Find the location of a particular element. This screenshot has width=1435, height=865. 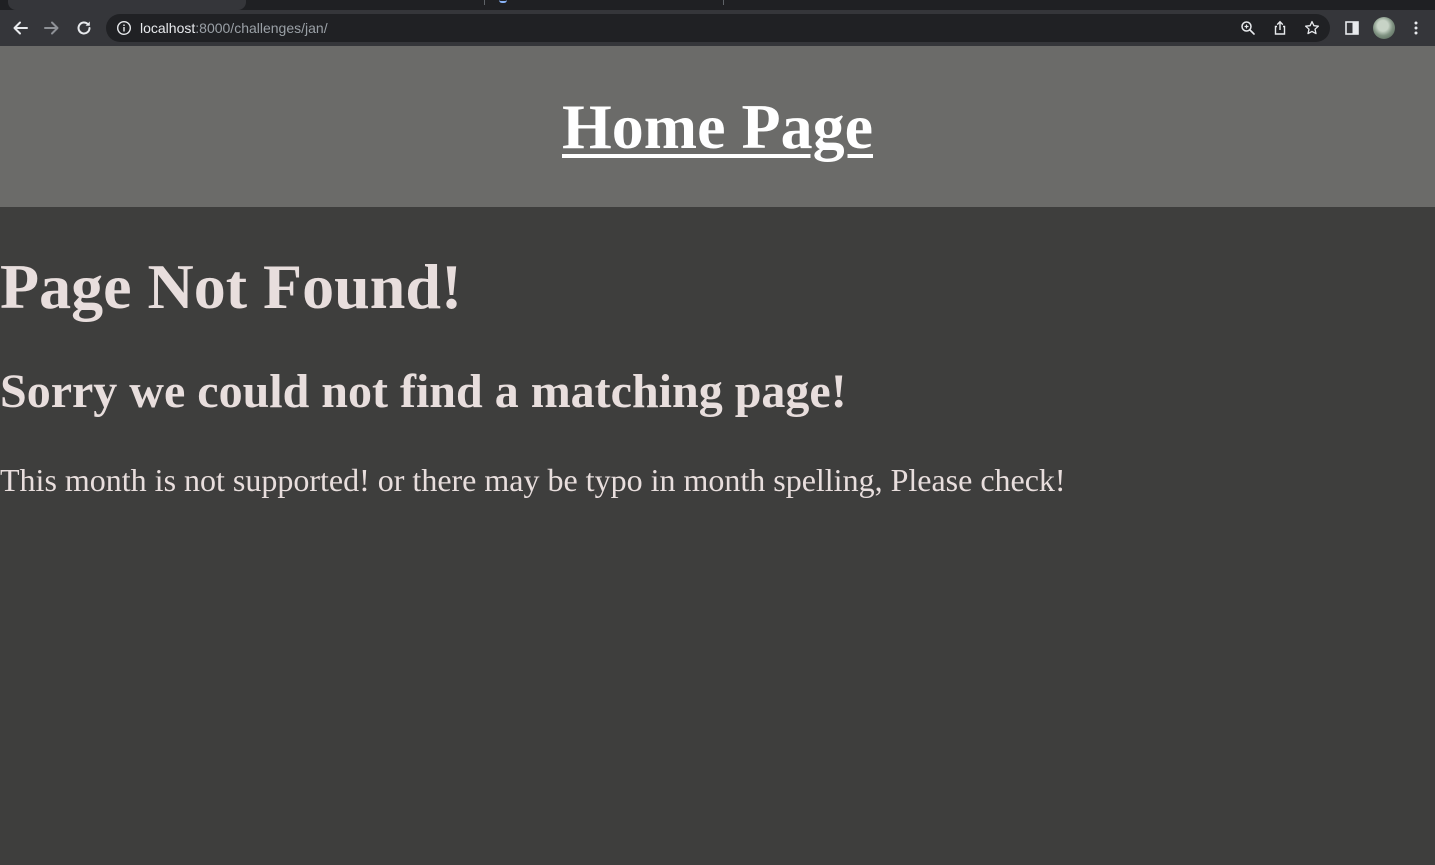

browser-toolbar: localhost:8000/challenges/jan/ is located at coordinates (717, 28).